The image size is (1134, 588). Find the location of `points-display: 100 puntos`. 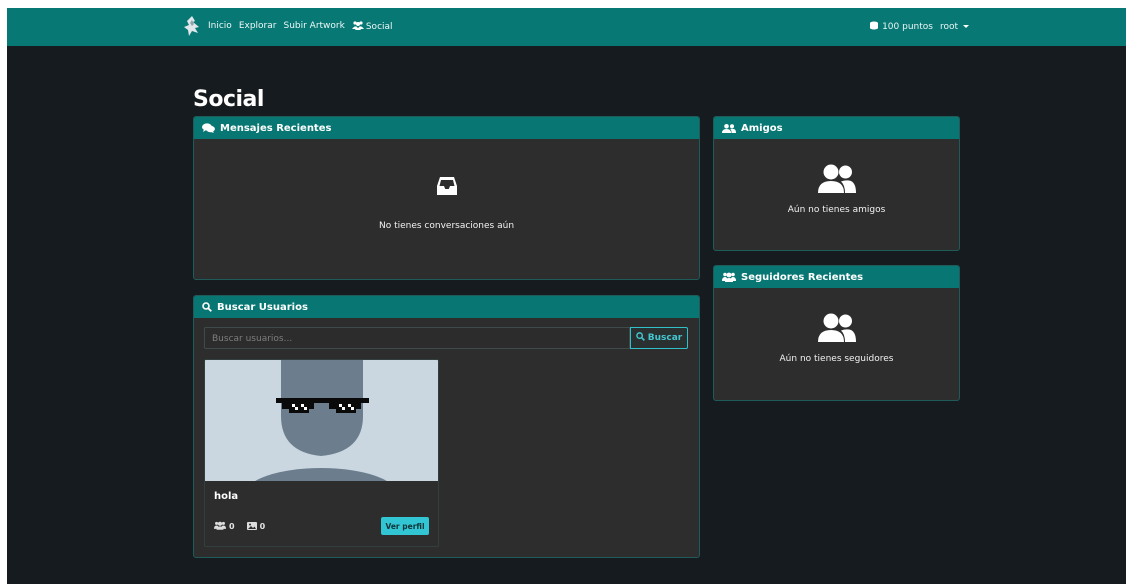

points-display: 100 puntos is located at coordinates (901, 27).